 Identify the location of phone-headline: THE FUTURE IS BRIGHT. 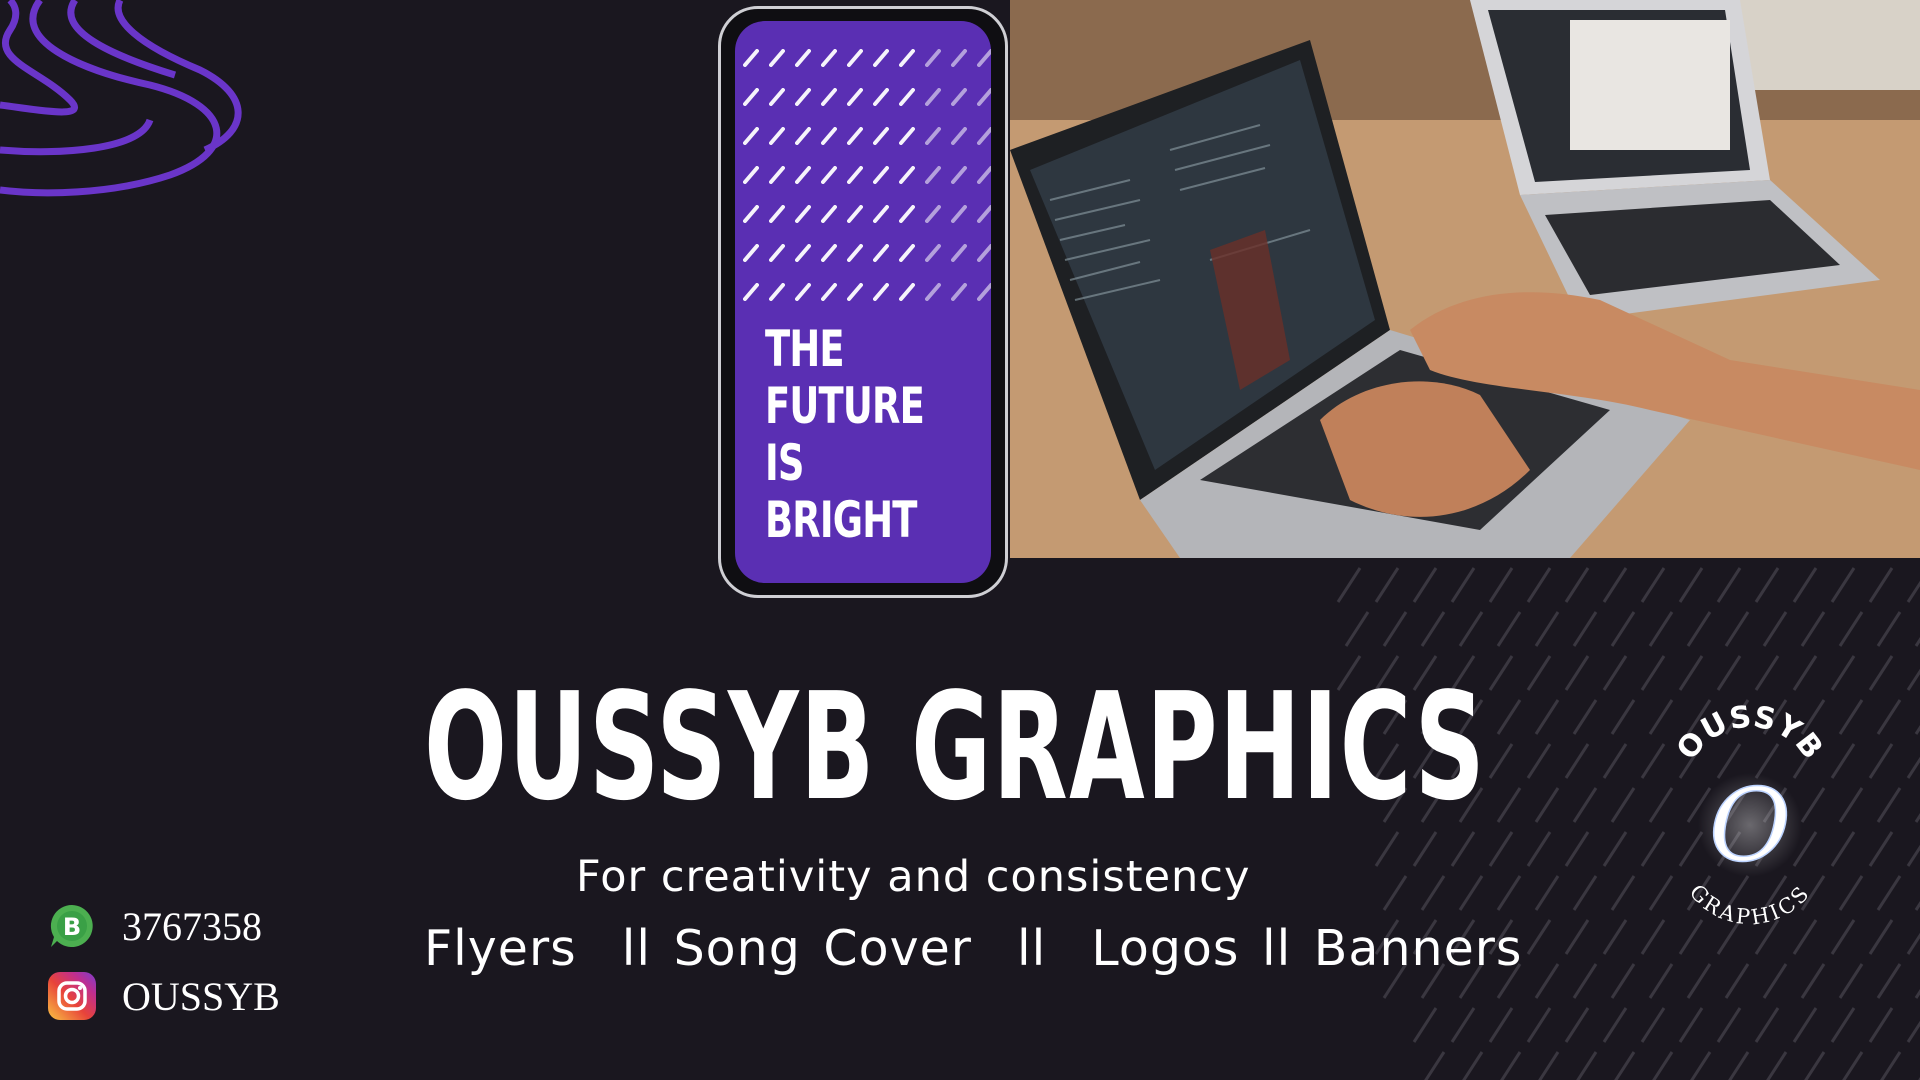
(845, 434).